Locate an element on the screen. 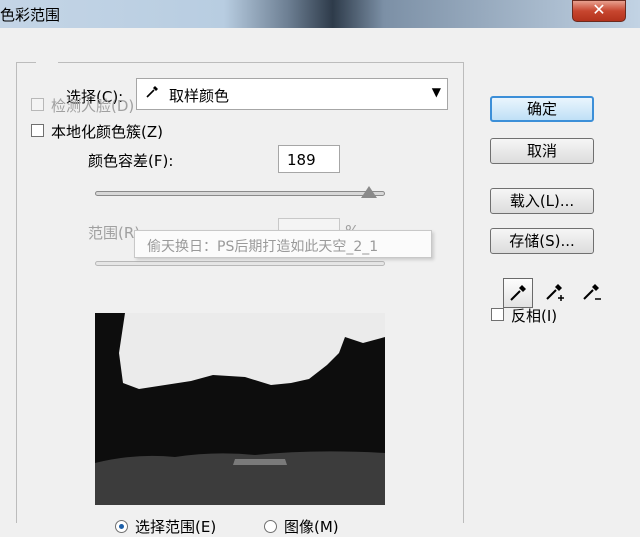 The image size is (640, 537). eyedropper-minus-tool is located at coordinates (592, 293).